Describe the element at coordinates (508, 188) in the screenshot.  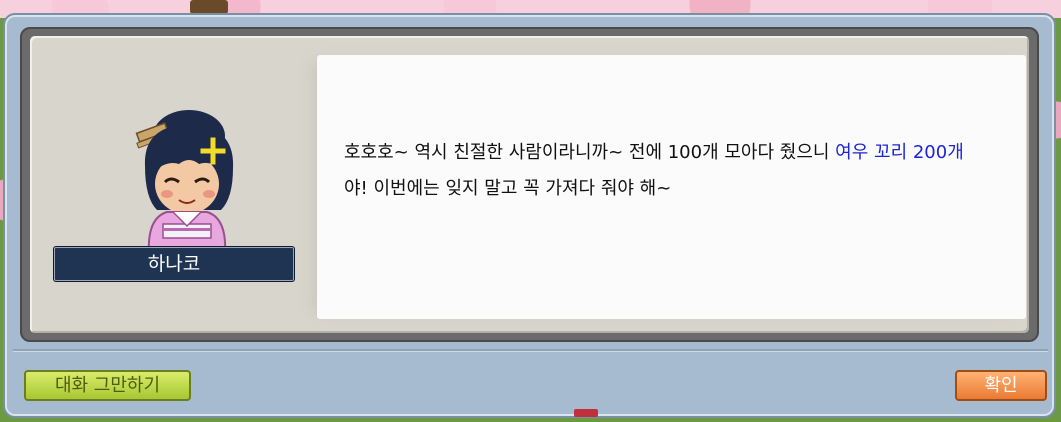
I see `dialog-text-segment: 야! 이번에는 잊지 말고 꼭 가져다 줘야 해~` at that location.